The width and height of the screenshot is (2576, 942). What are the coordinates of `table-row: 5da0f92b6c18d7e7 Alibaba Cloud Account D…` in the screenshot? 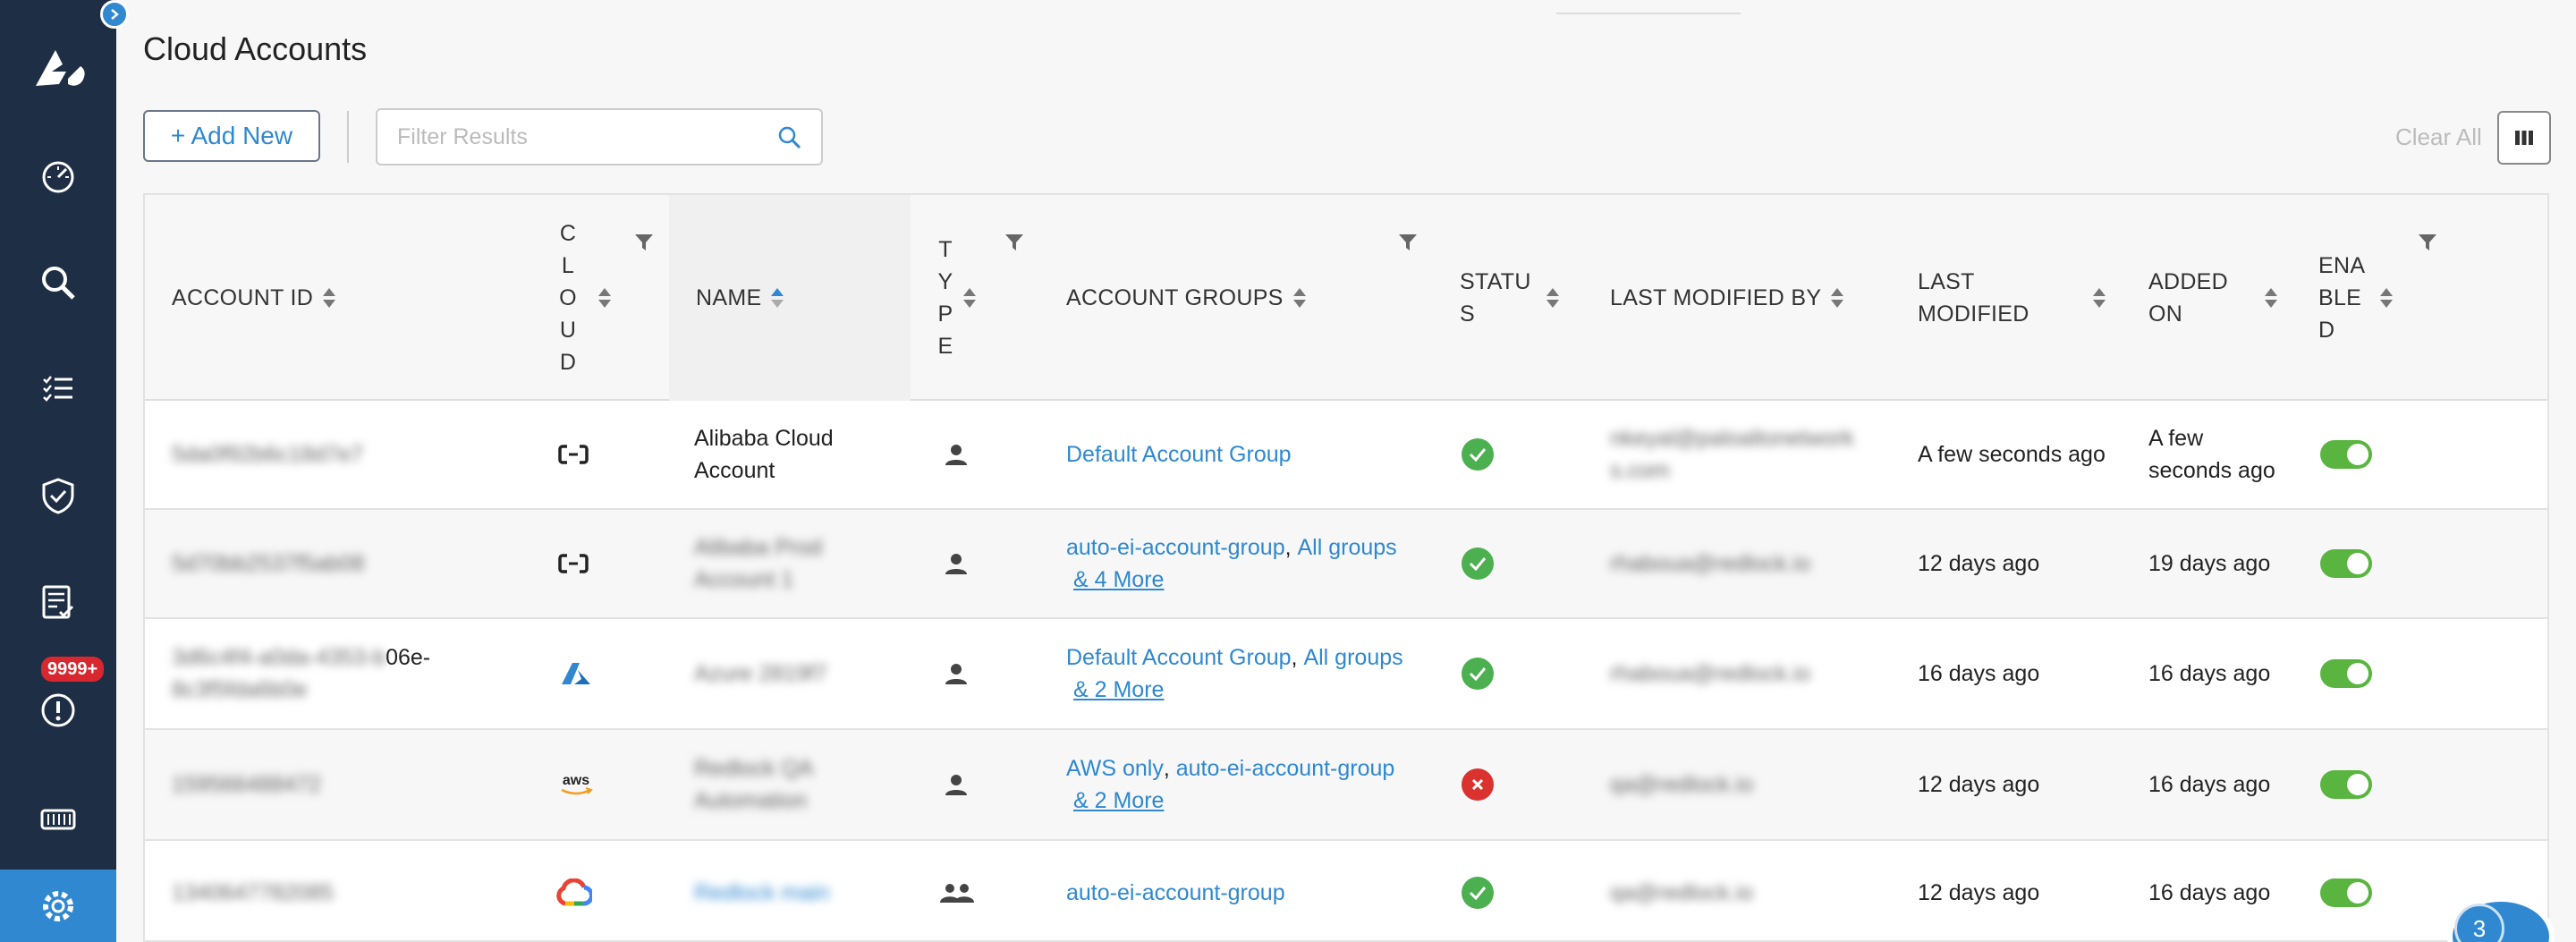 It's located at (1346, 455).